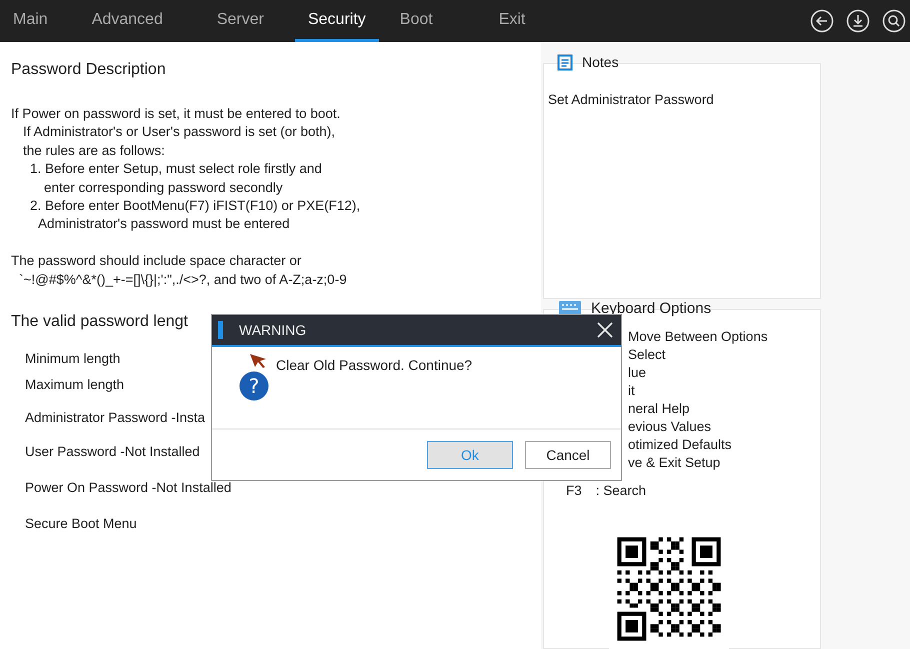 The width and height of the screenshot is (910, 649). Describe the element at coordinates (72, 358) in the screenshot. I see `setting-label: Minimum length` at that location.